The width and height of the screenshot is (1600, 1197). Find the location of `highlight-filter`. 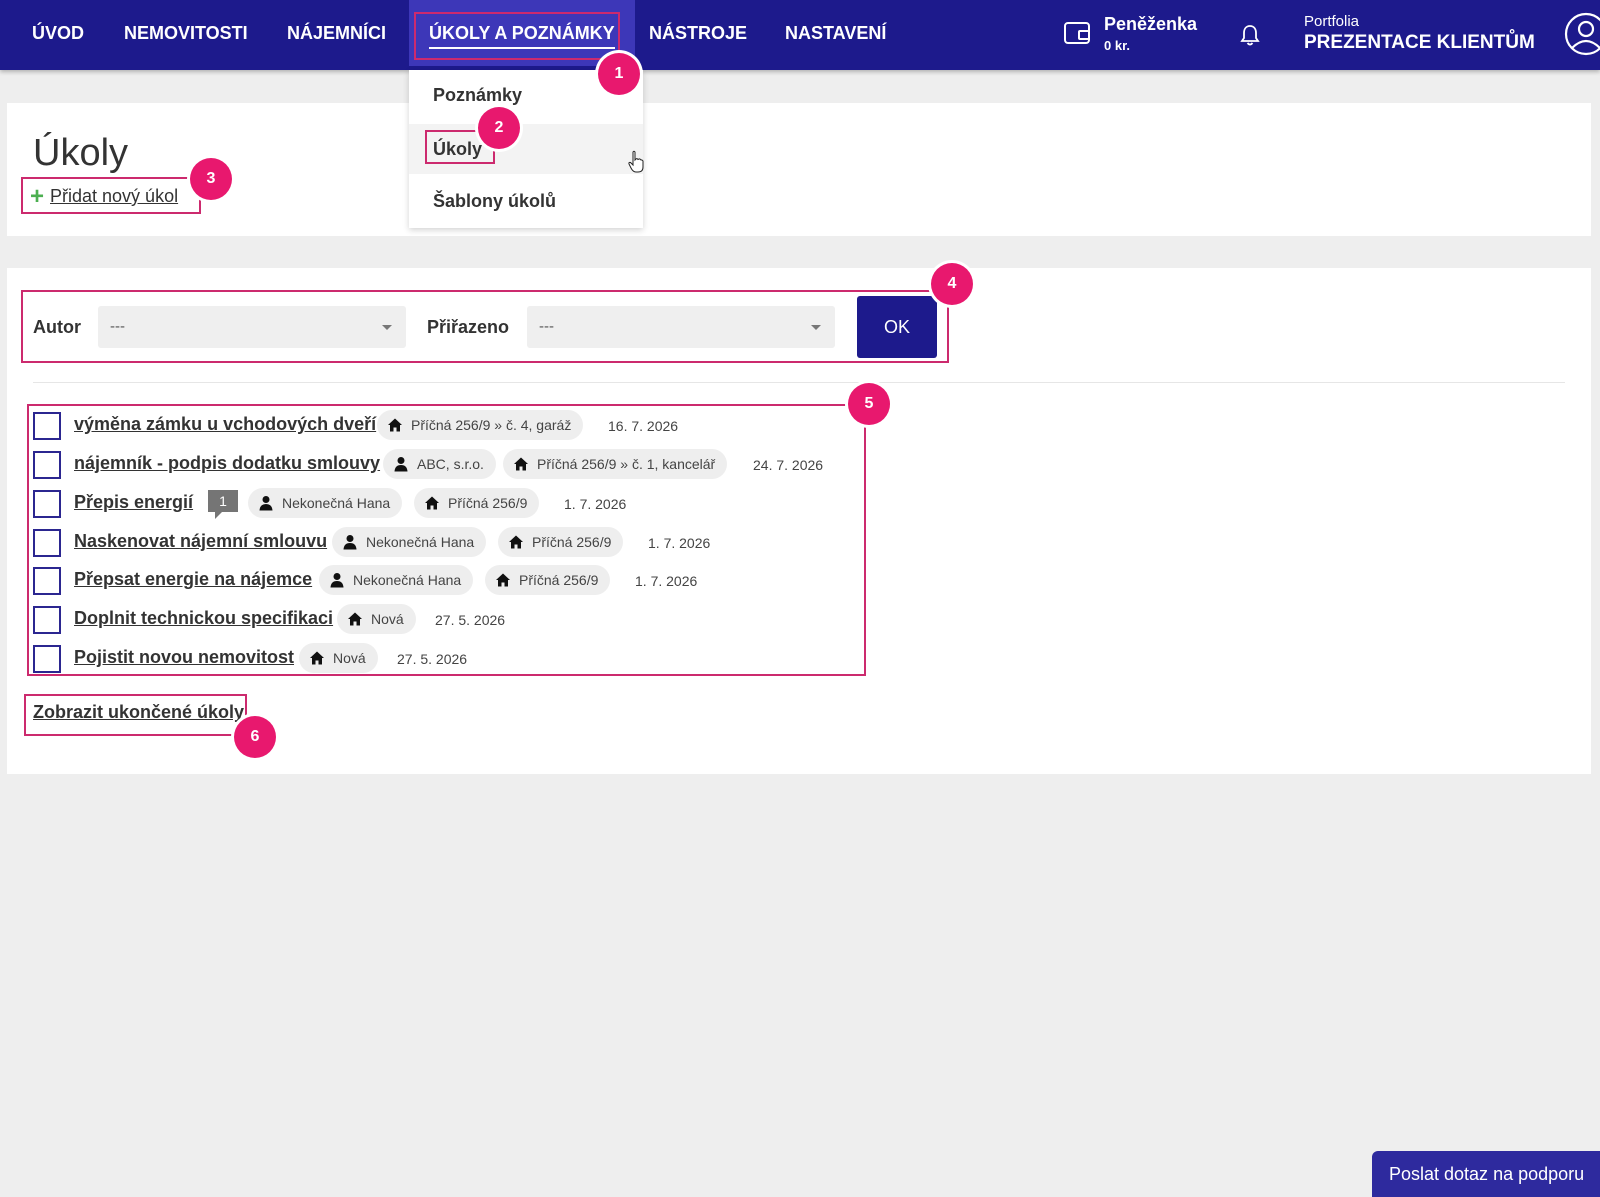

highlight-filter is located at coordinates (485, 326).